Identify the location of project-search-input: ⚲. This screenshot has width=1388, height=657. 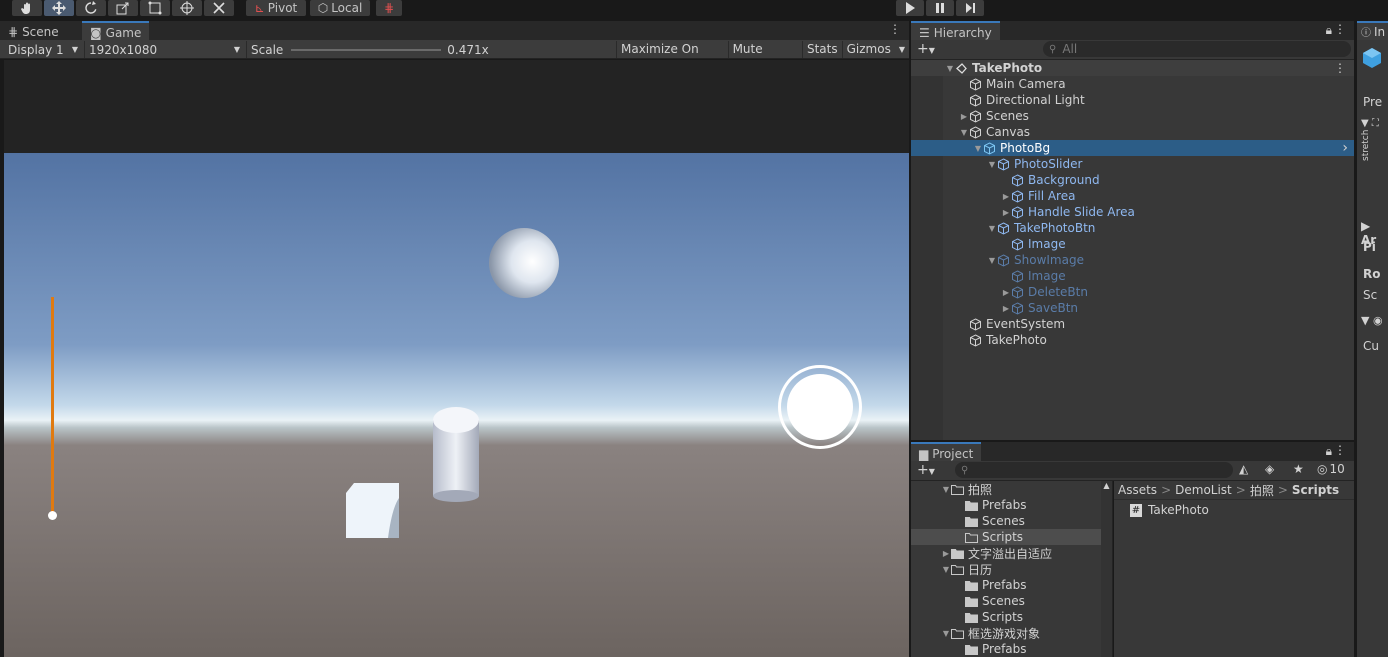
(1094, 470).